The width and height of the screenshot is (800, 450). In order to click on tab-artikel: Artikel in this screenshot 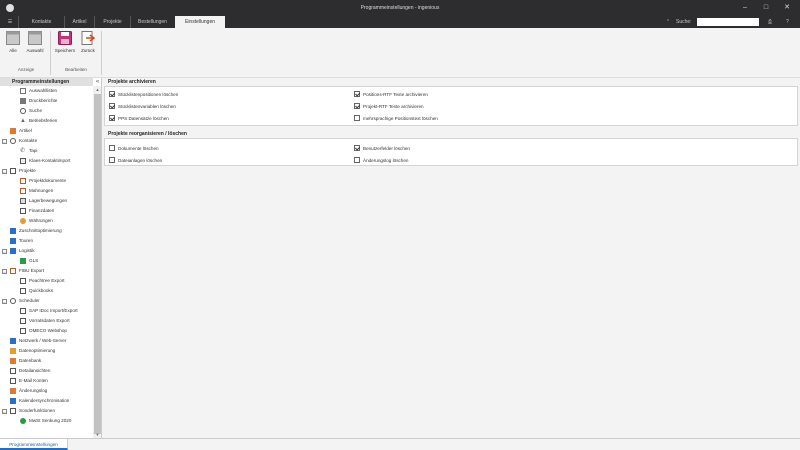, I will do `click(79, 22)`.